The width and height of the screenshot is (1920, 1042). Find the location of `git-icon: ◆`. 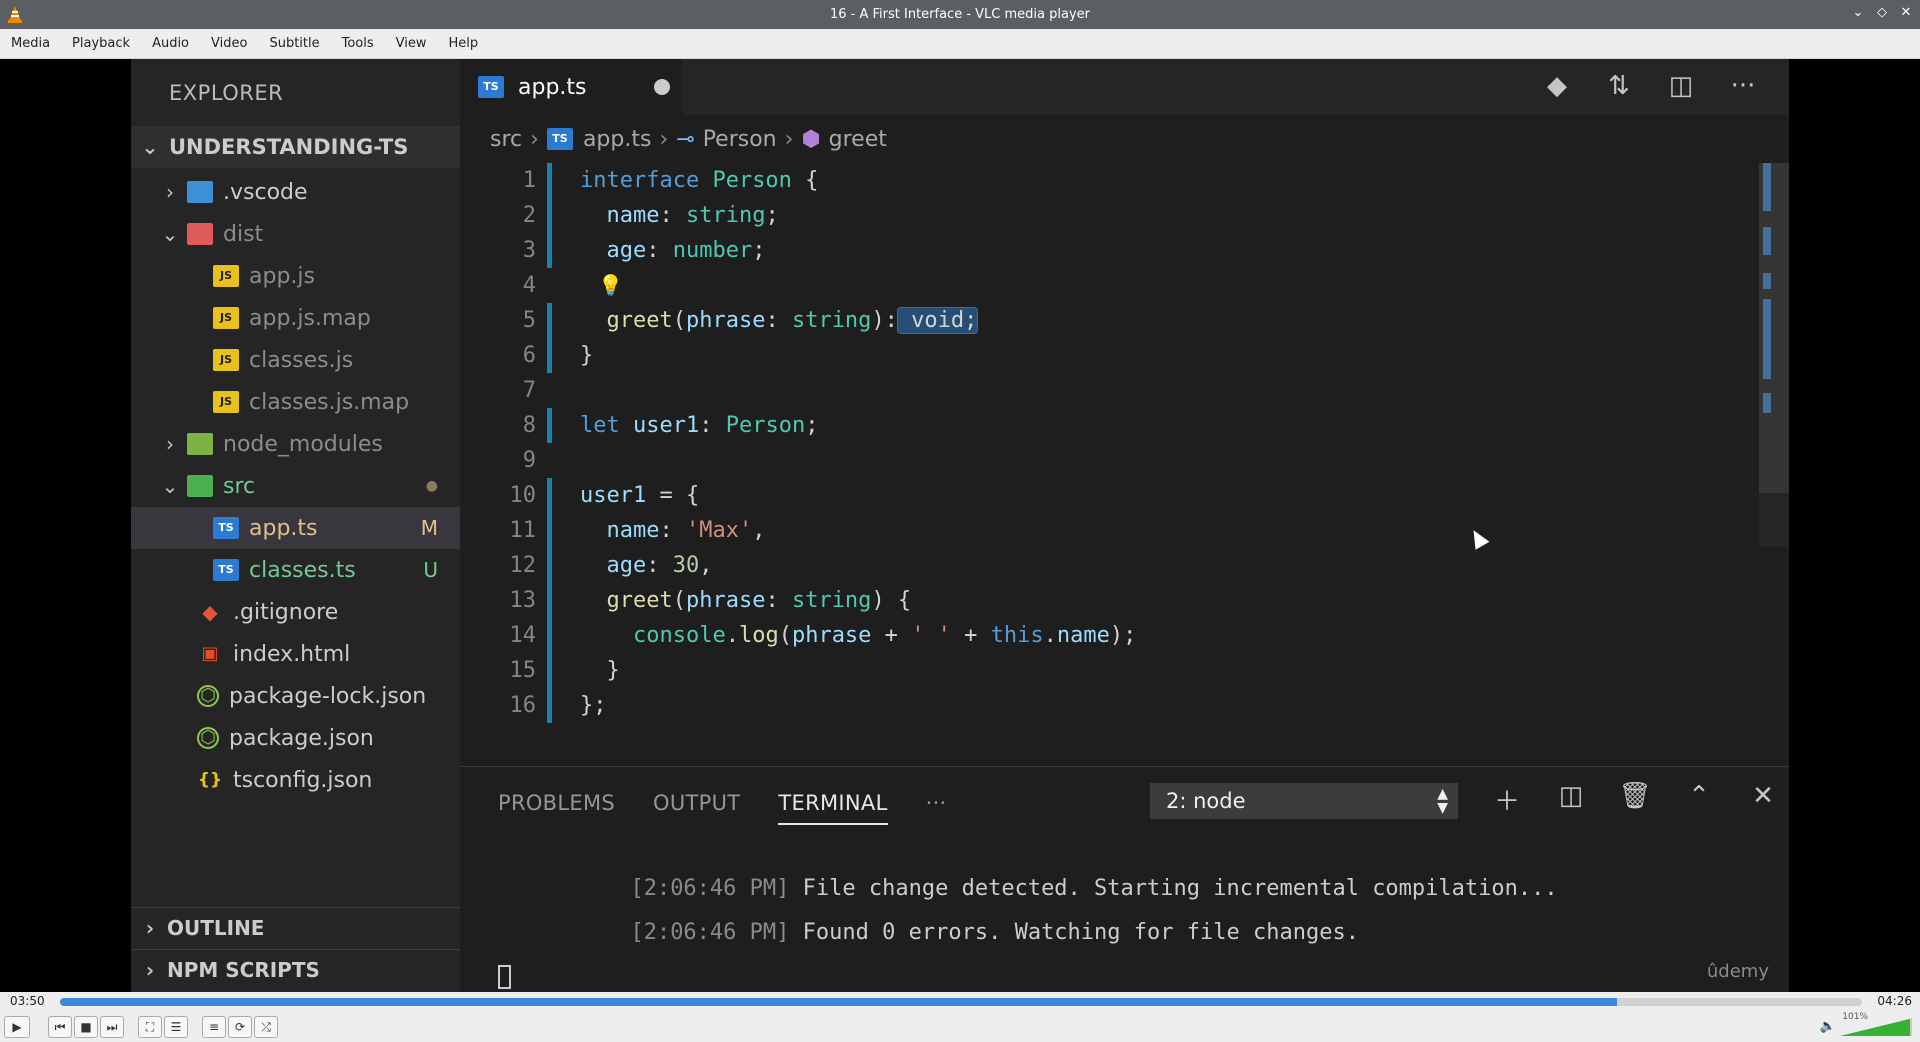

git-icon: ◆ is located at coordinates (210, 612).